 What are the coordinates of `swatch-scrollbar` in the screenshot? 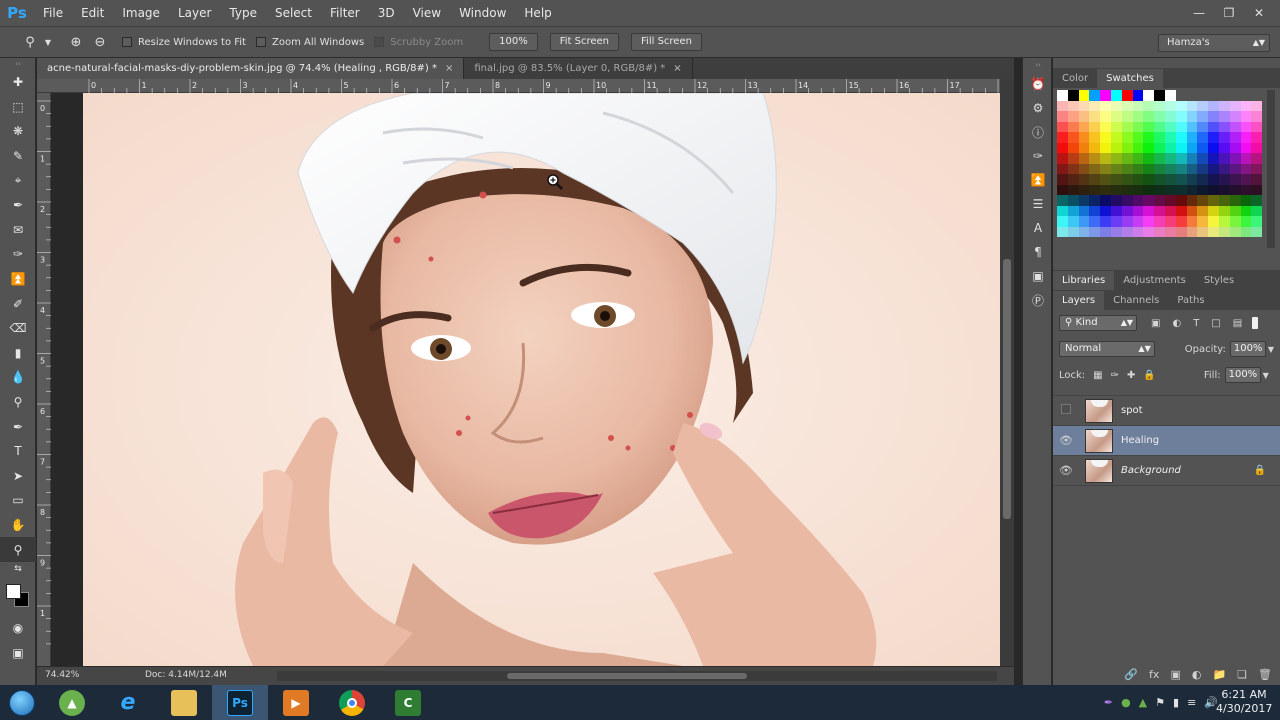 It's located at (1271, 169).